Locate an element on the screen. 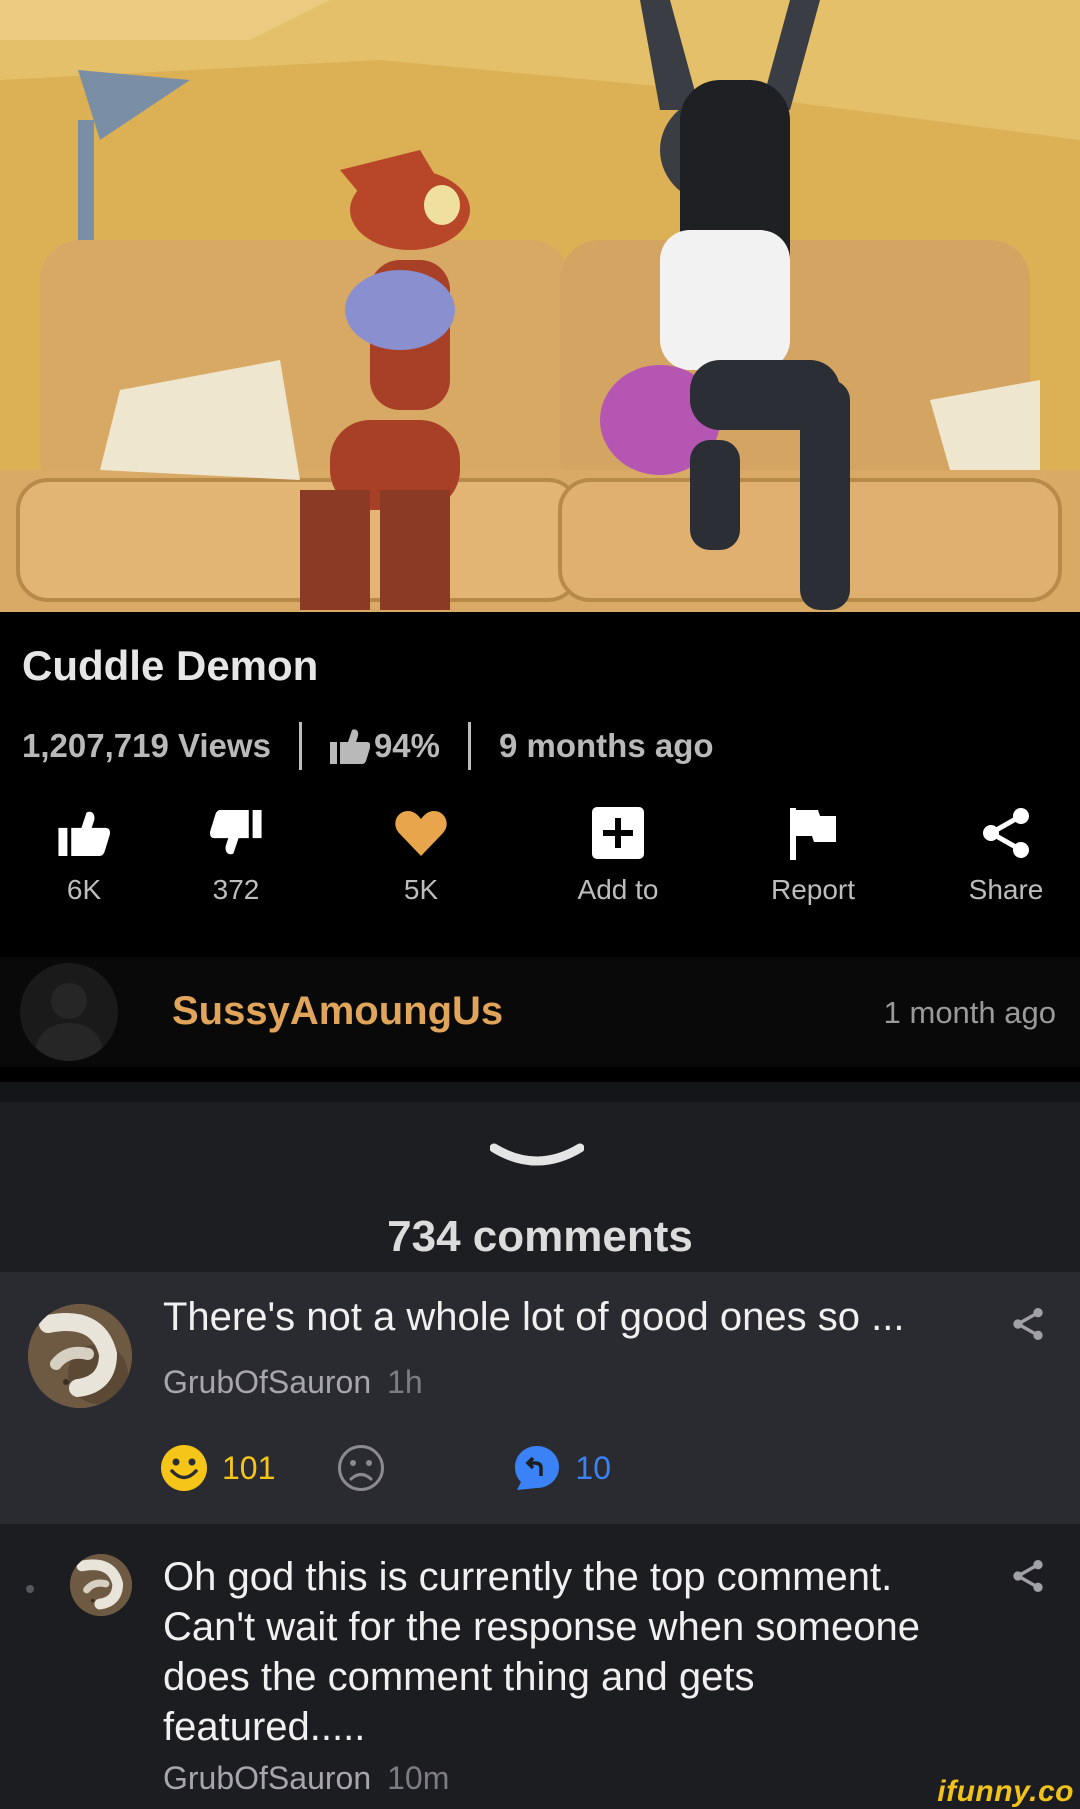 The image size is (1080, 1809). posted-time: 9 months ago is located at coordinates (606, 745).